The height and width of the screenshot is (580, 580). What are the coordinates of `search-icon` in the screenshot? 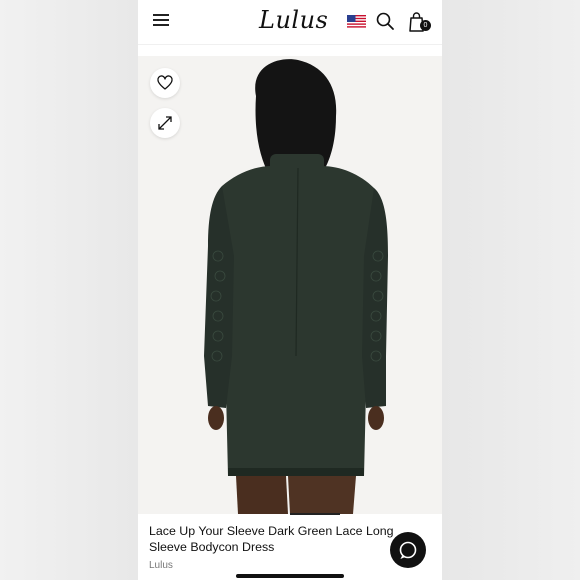 It's located at (385, 21).